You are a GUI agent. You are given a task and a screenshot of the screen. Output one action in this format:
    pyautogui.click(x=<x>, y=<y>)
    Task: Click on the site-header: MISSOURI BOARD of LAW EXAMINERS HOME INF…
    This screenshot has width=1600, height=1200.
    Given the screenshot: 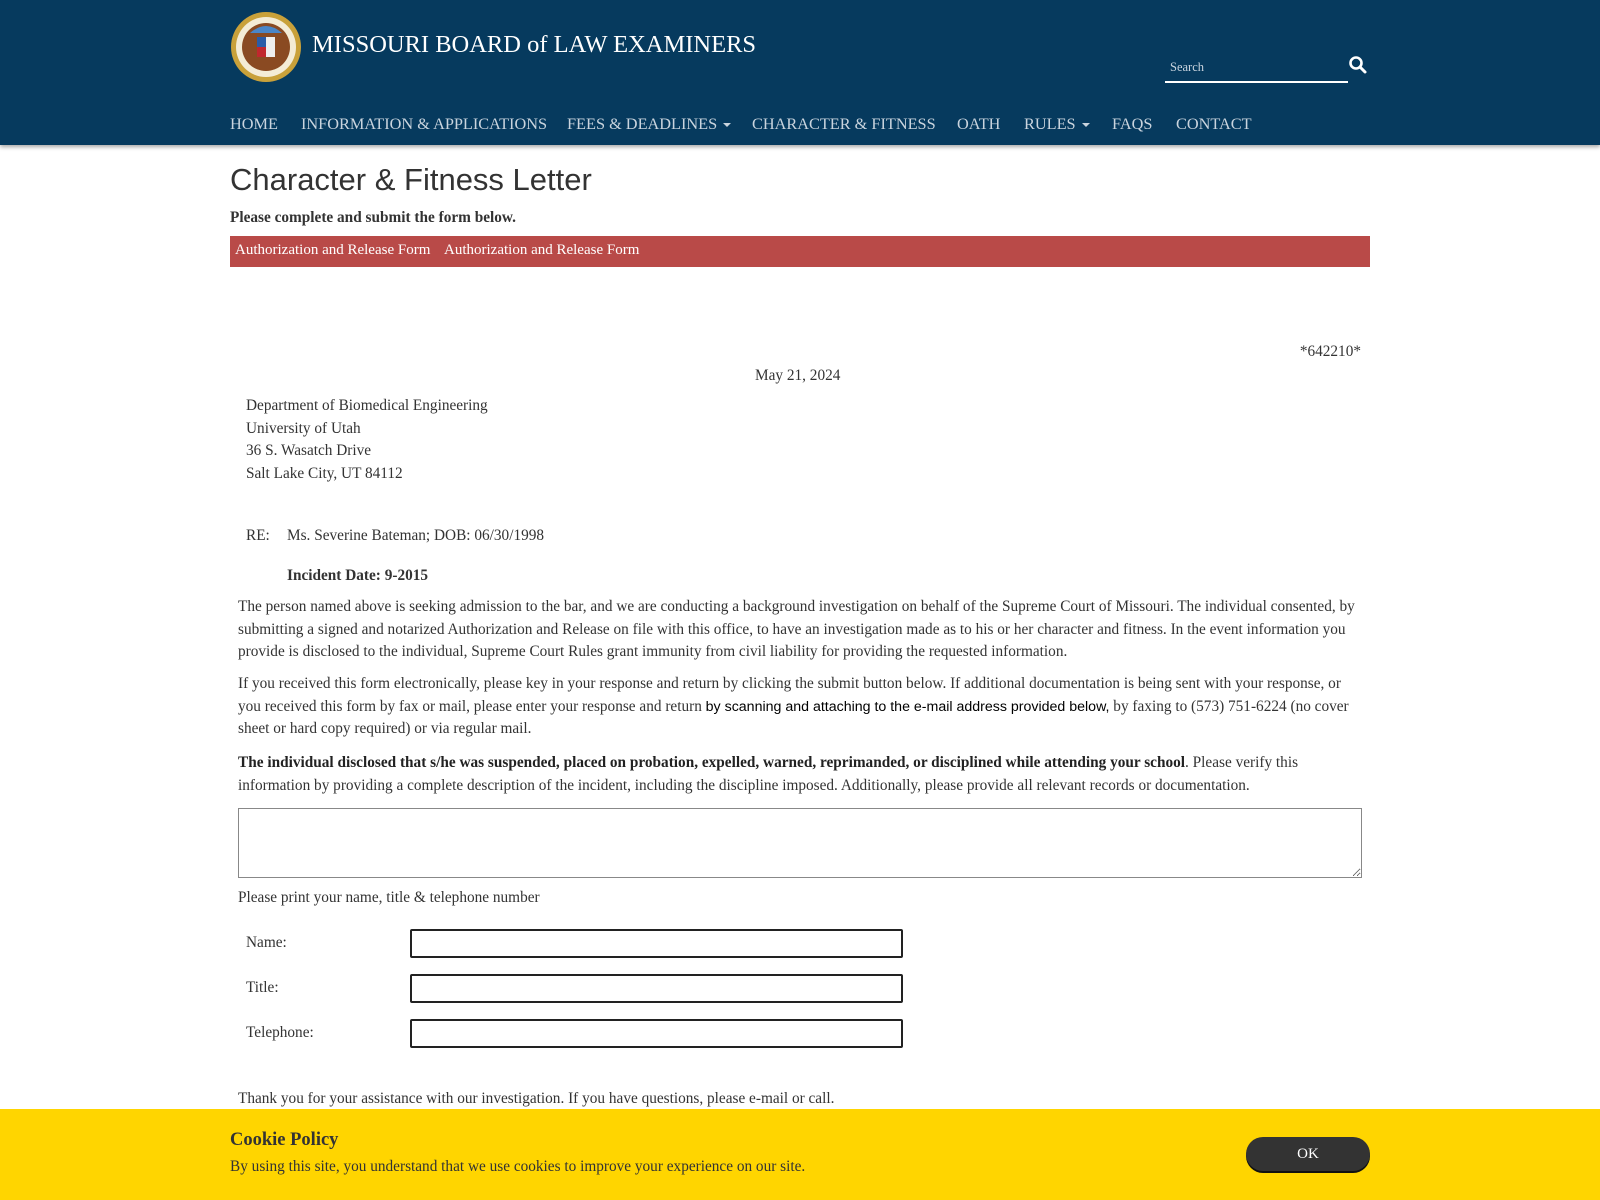 What is the action you would take?
    pyautogui.click(x=800, y=72)
    